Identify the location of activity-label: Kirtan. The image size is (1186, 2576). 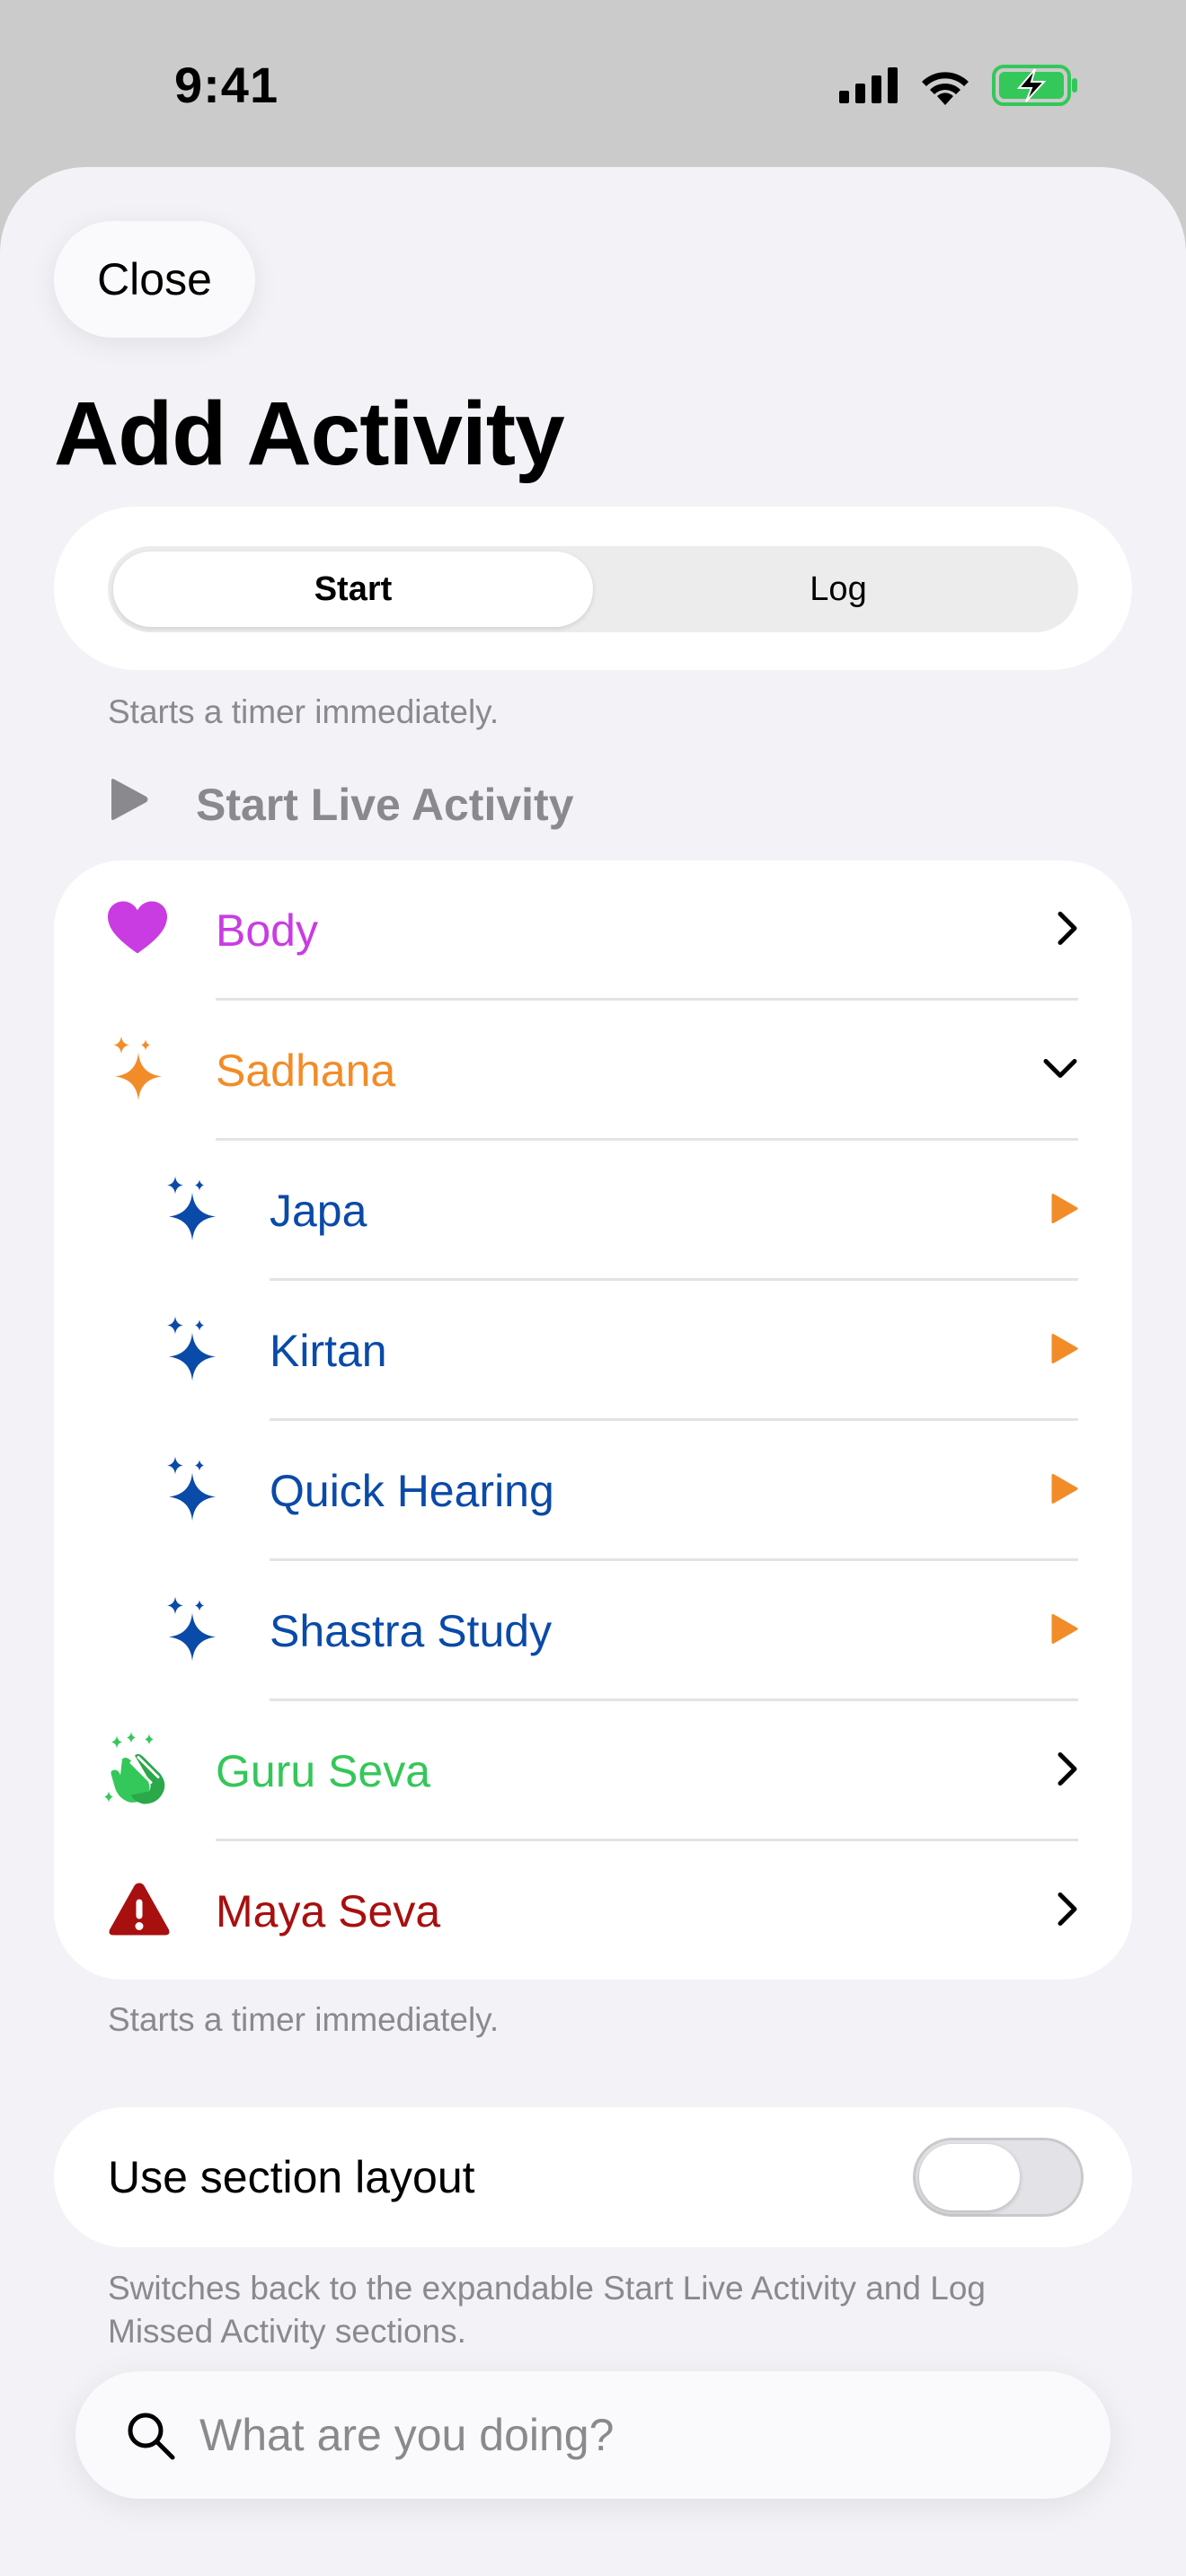
(328, 1351).